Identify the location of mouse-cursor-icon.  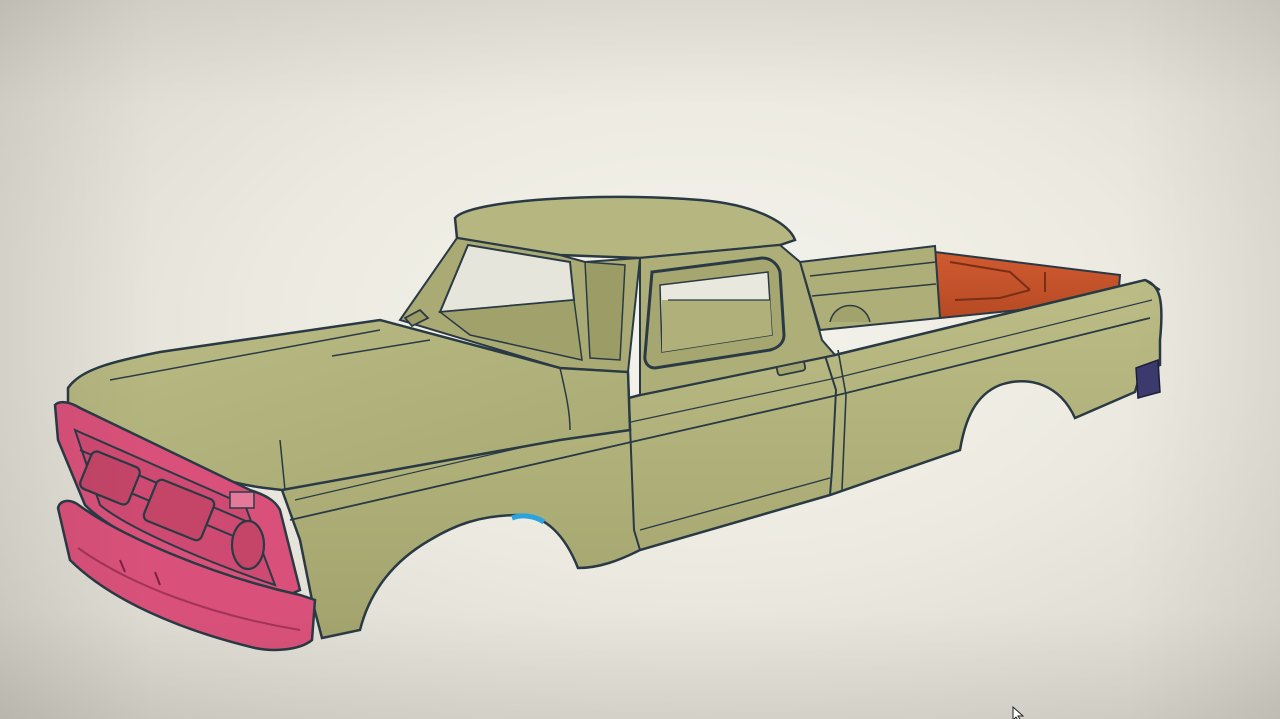
(1018, 712).